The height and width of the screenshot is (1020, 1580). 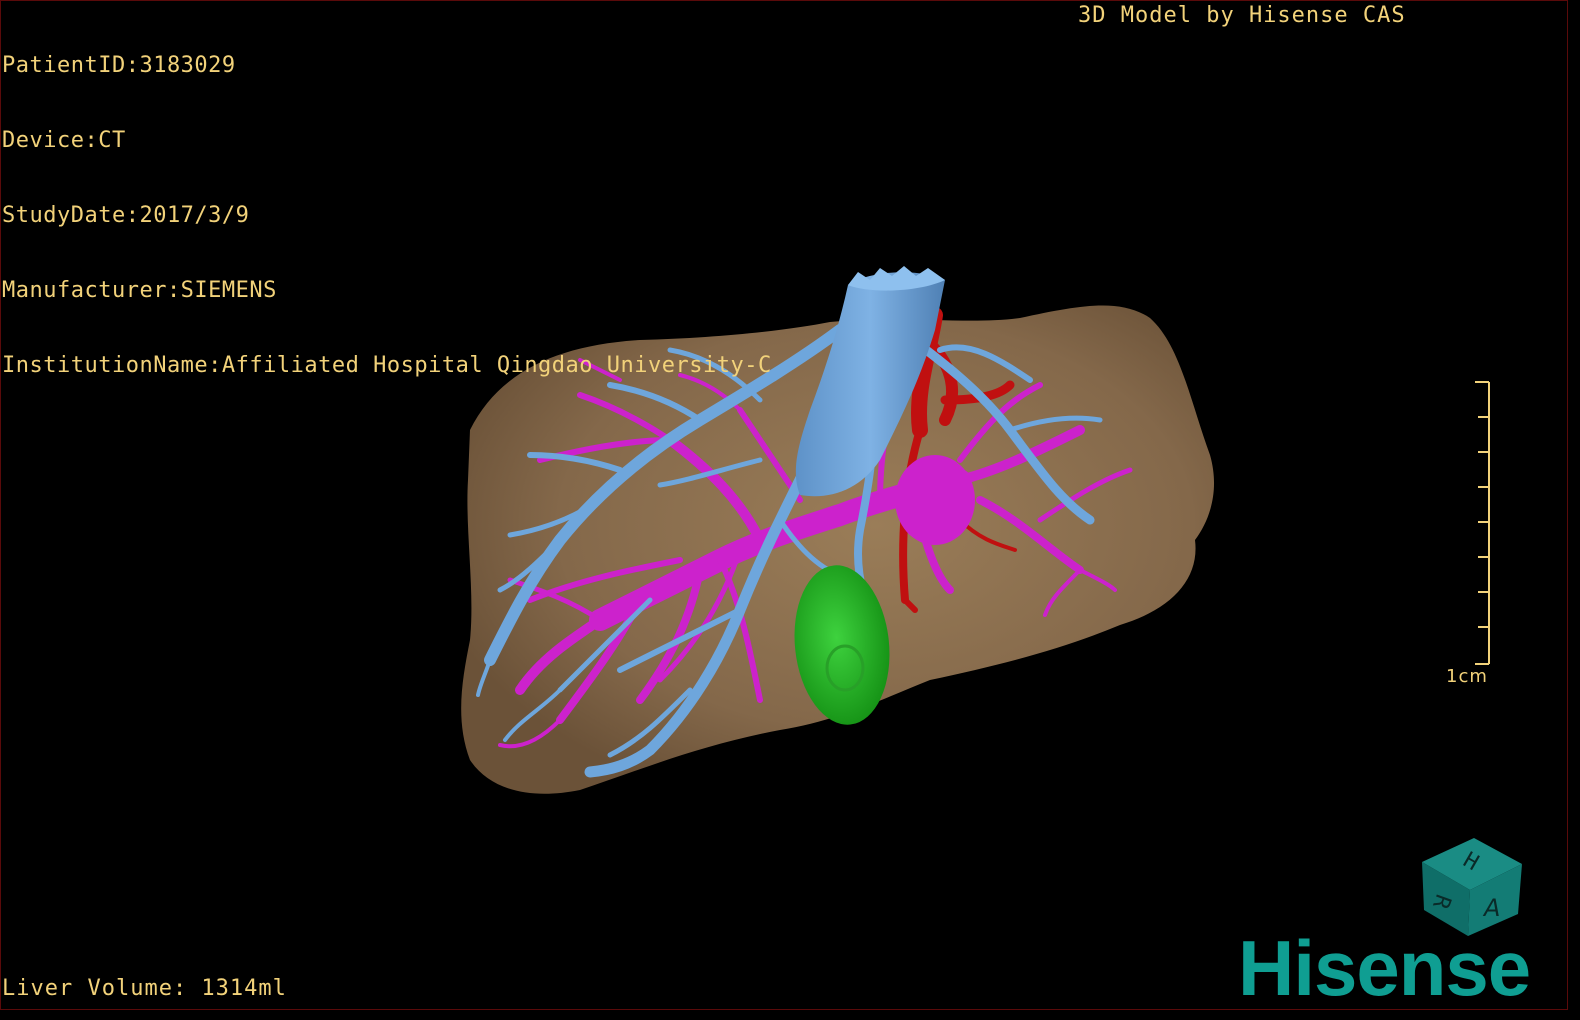 I want to click on manufacturer: Manufacturer:SIEMENS, so click(x=139, y=290).